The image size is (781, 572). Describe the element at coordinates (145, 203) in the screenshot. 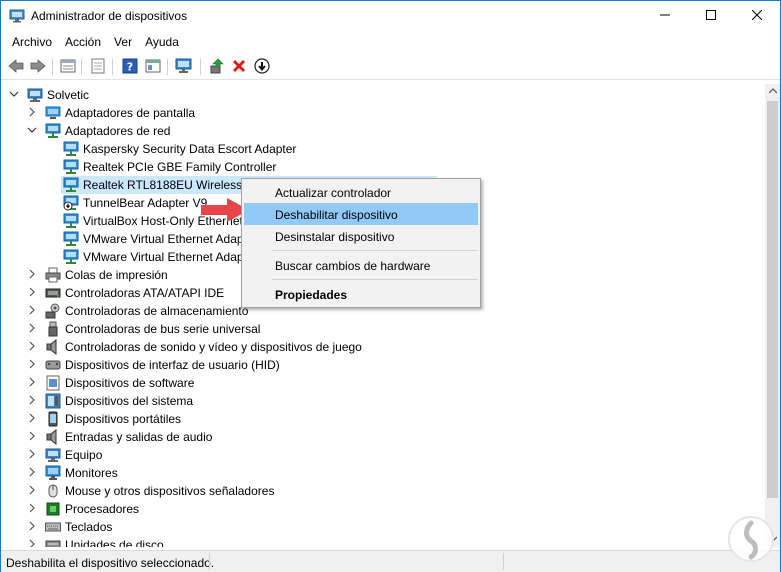

I see `tree-item-label: TunnelBear Adapter V9` at that location.